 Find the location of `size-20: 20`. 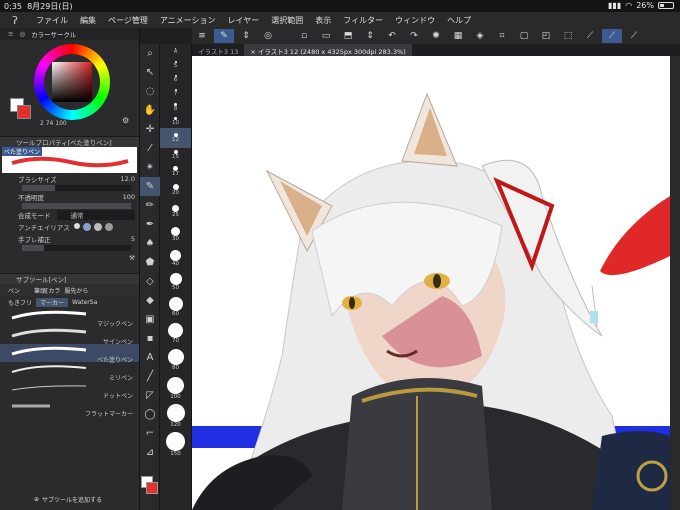

size-20: 20 is located at coordinates (175, 190).